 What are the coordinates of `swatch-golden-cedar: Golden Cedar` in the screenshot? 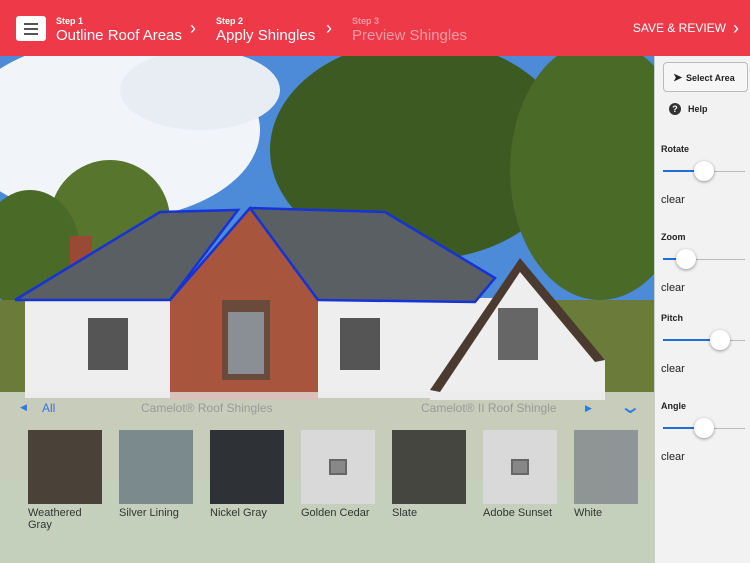 It's located at (338, 474).